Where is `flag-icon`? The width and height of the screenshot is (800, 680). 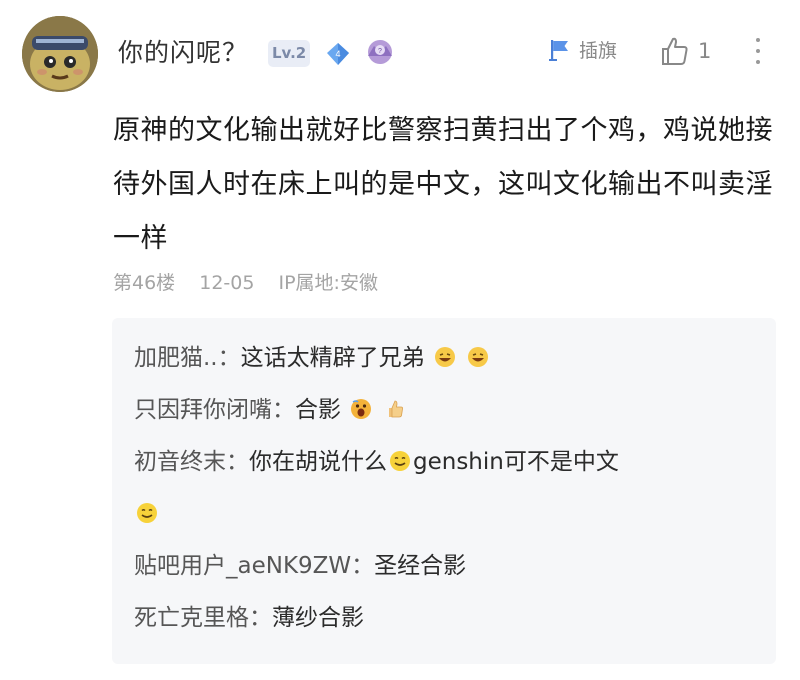
flag-icon is located at coordinates (558, 50).